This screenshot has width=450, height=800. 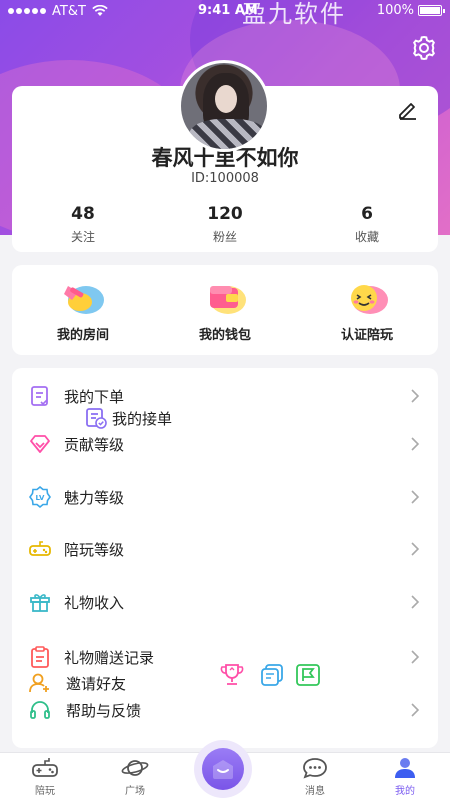 What do you see at coordinates (39, 396) in the screenshot?
I see `order-list-icon` at bounding box center [39, 396].